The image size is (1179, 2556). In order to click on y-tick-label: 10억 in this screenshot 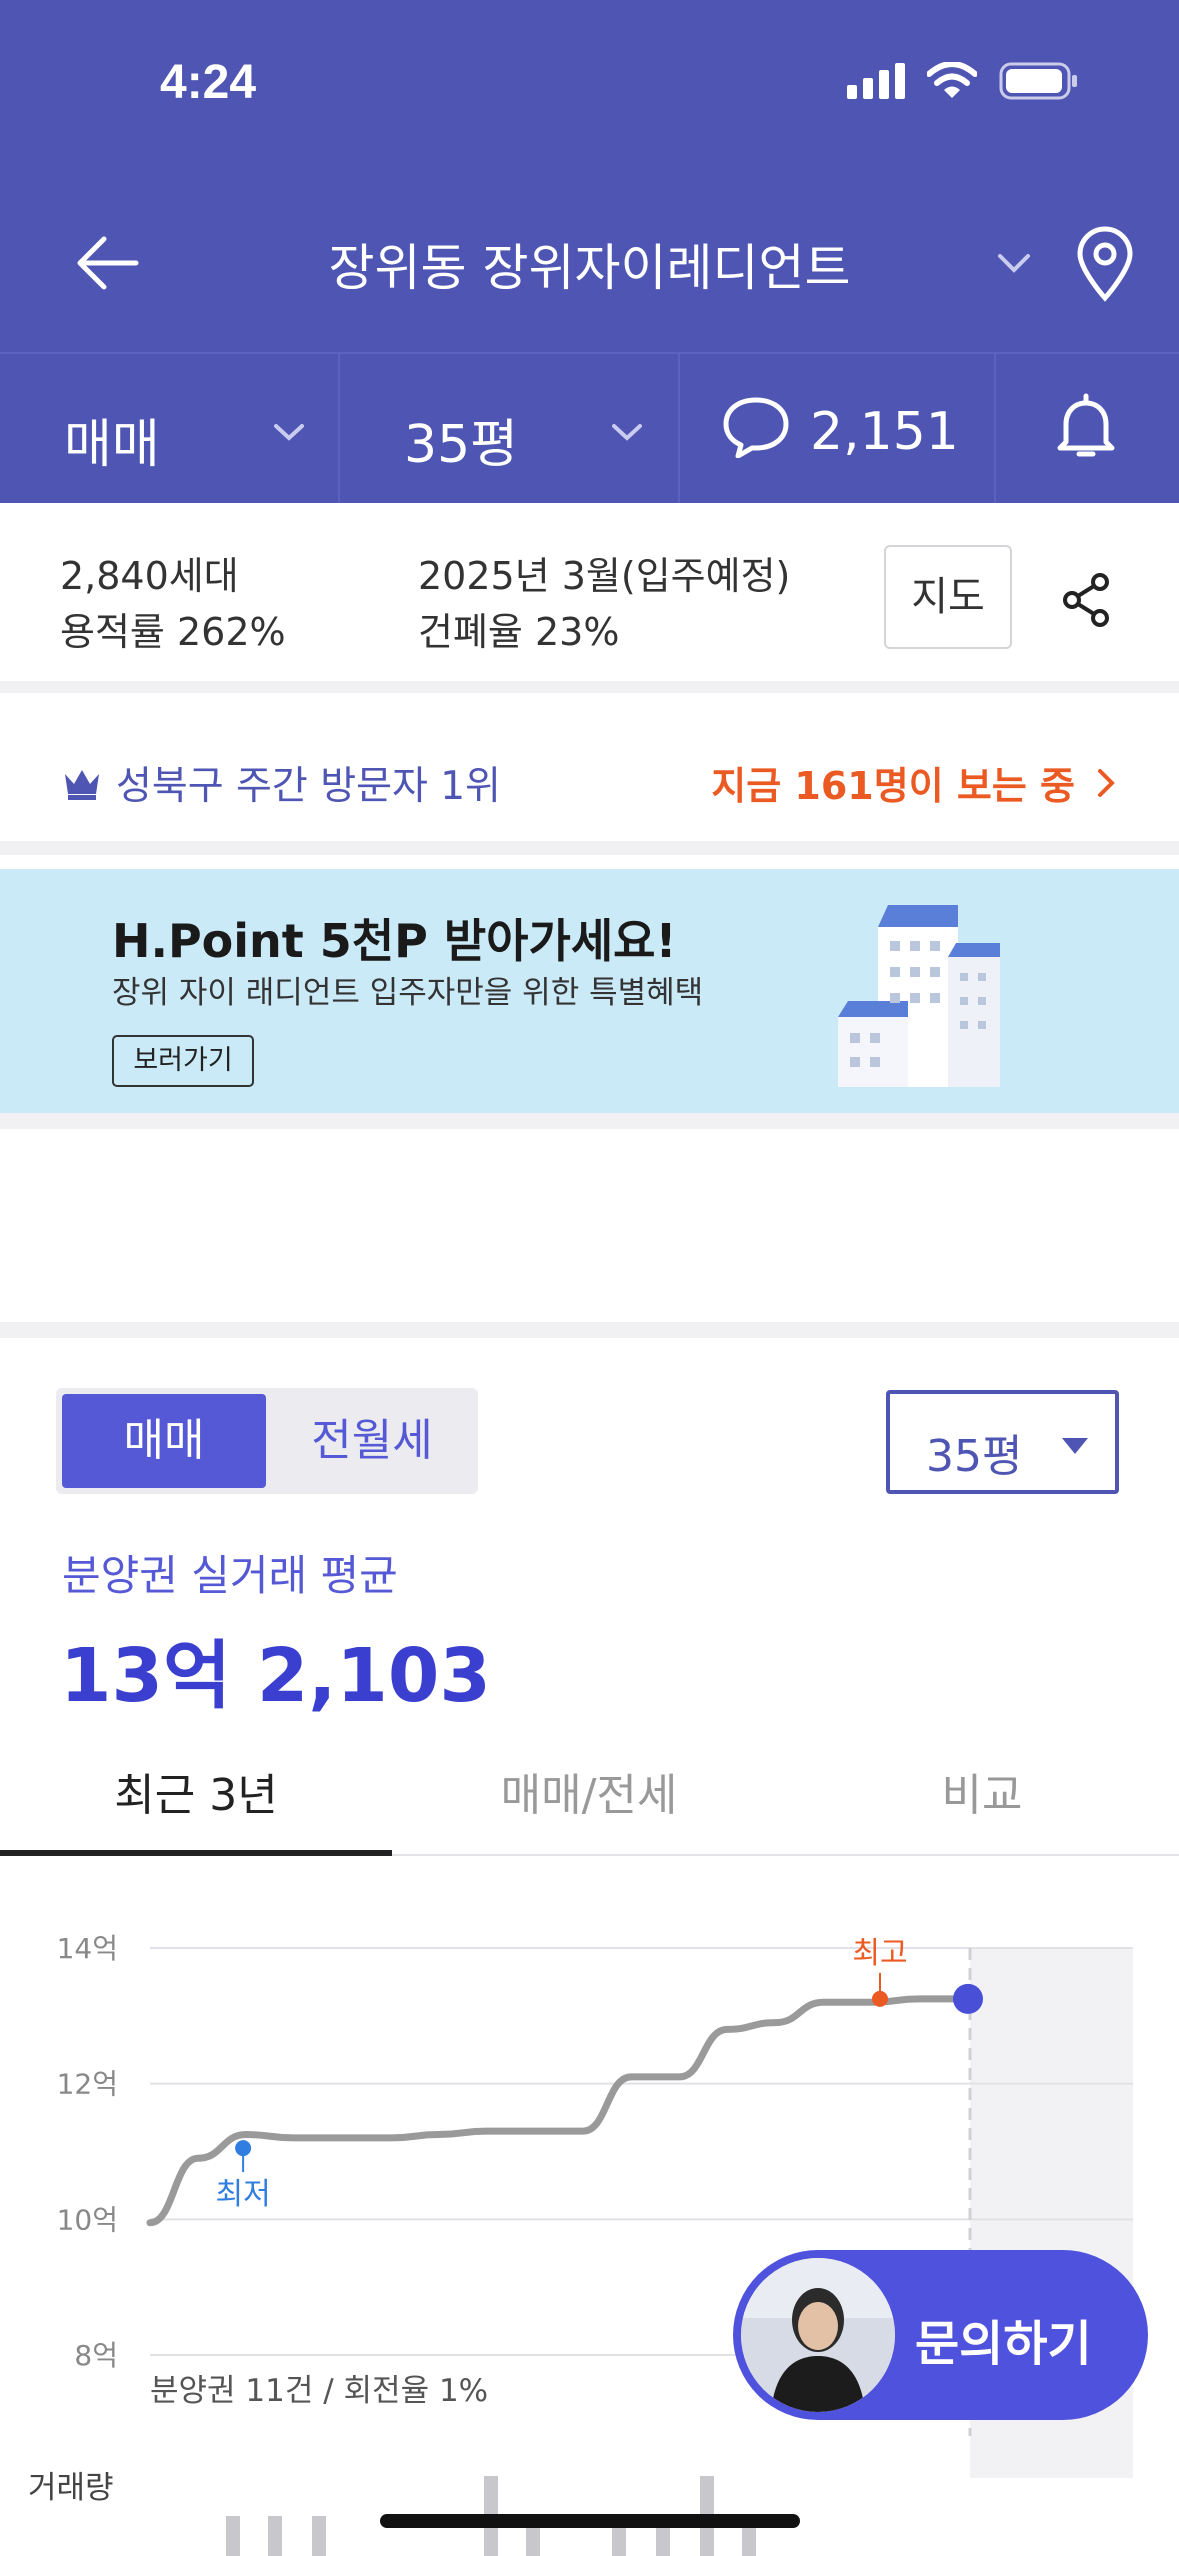, I will do `click(87, 2219)`.